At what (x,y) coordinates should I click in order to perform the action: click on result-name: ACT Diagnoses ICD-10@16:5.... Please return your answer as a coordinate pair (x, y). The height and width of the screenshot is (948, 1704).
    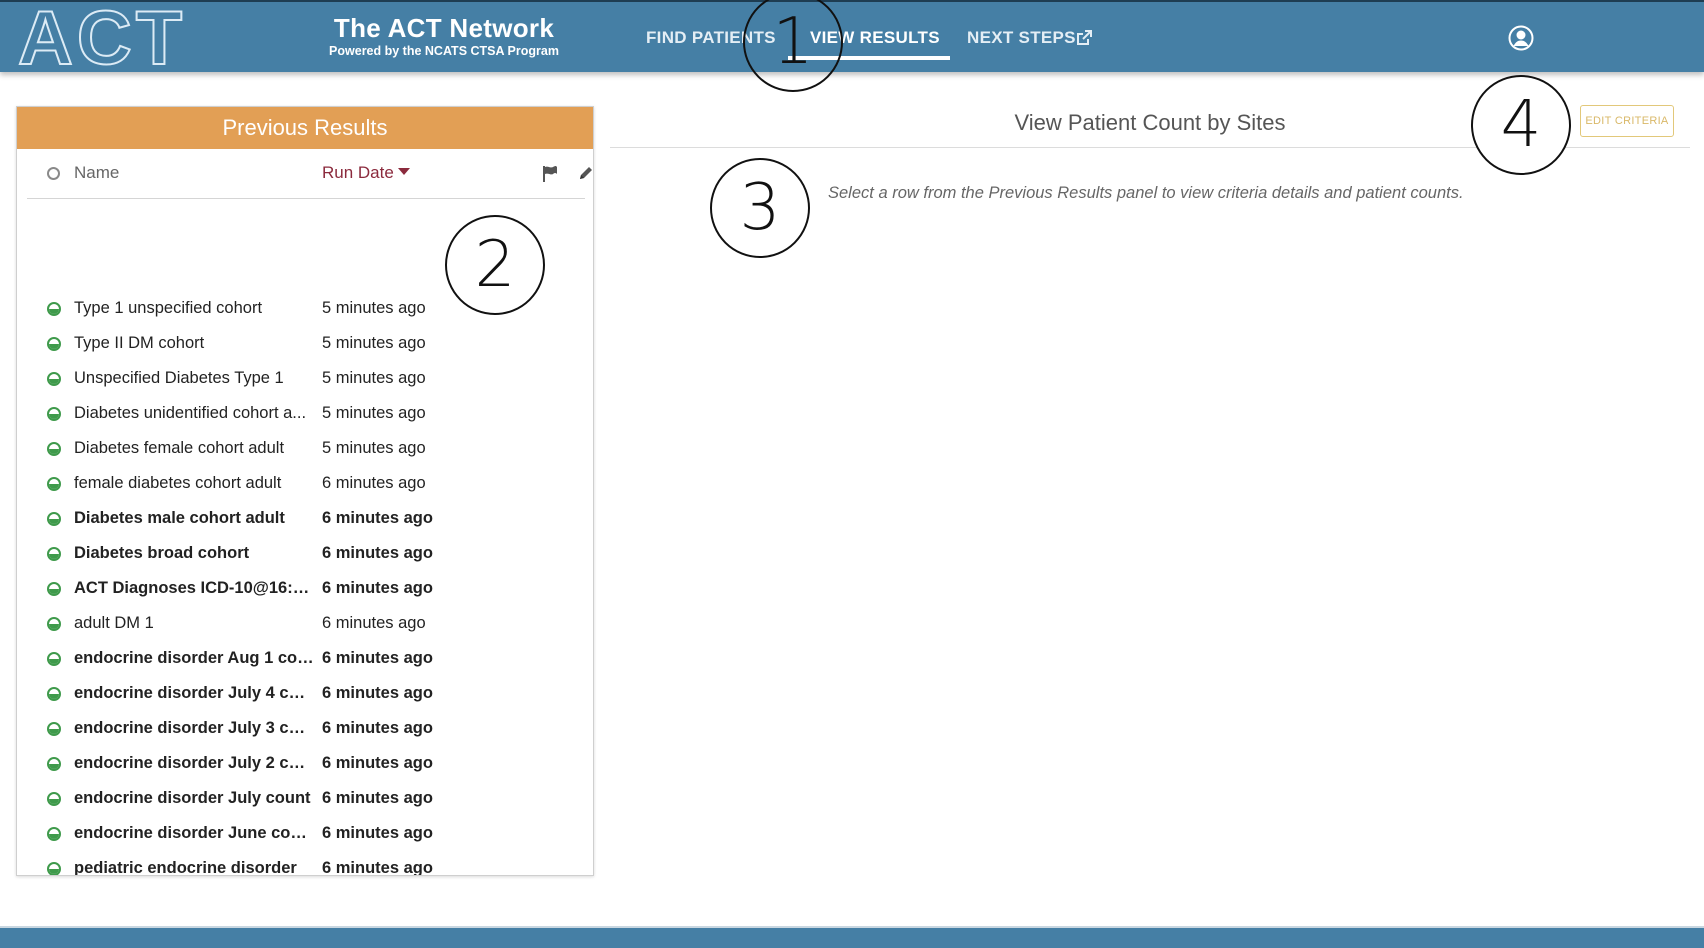
    Looking at the image, I should click on (194, 588).